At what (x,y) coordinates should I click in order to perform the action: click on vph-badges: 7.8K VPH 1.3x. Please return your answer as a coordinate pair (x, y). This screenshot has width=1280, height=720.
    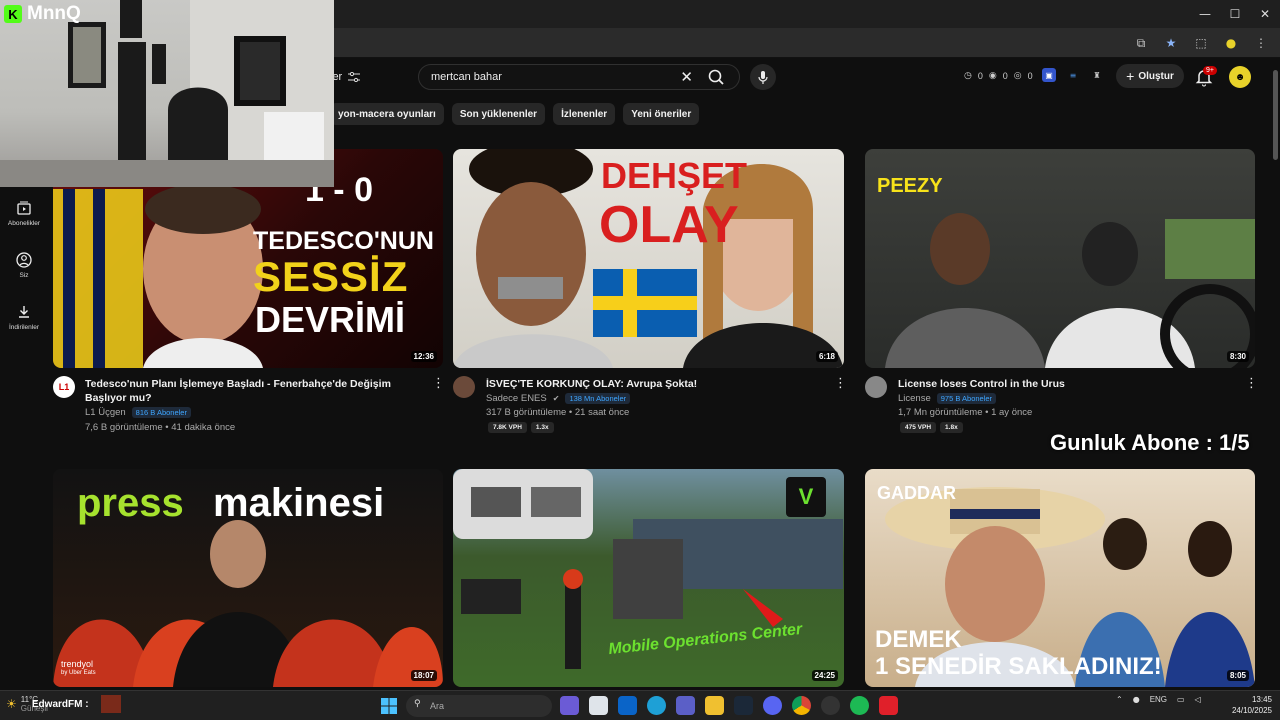
    Looking at the image, I should click on (521, 427).